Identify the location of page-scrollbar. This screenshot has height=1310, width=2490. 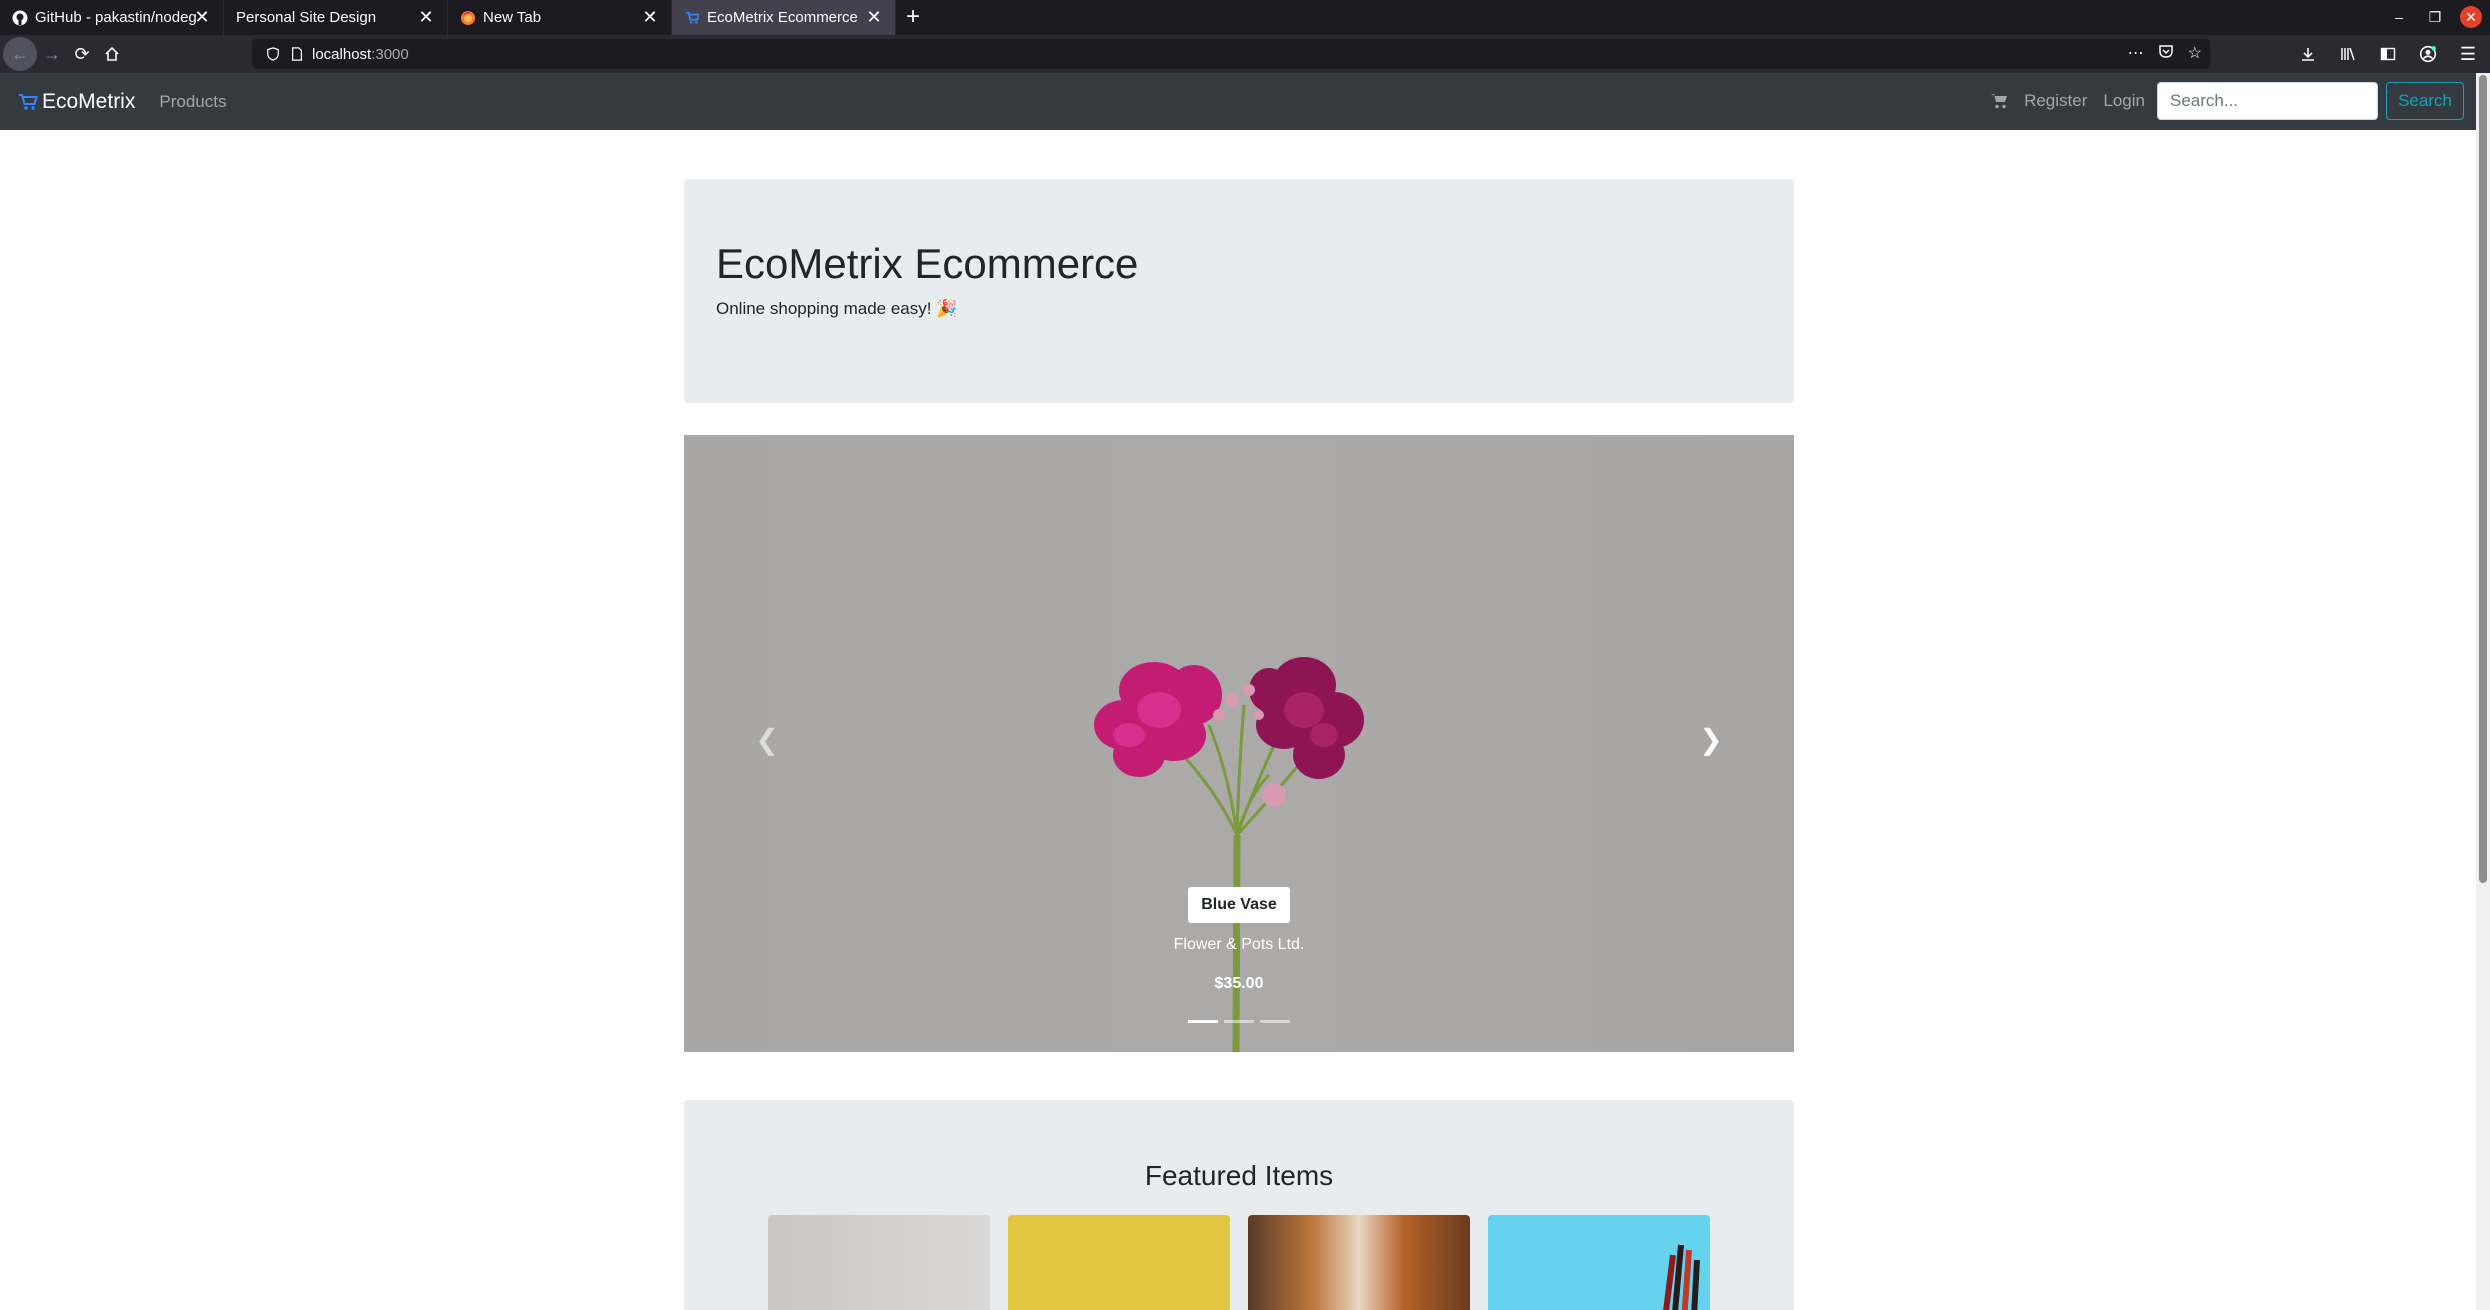
(2483, 691).